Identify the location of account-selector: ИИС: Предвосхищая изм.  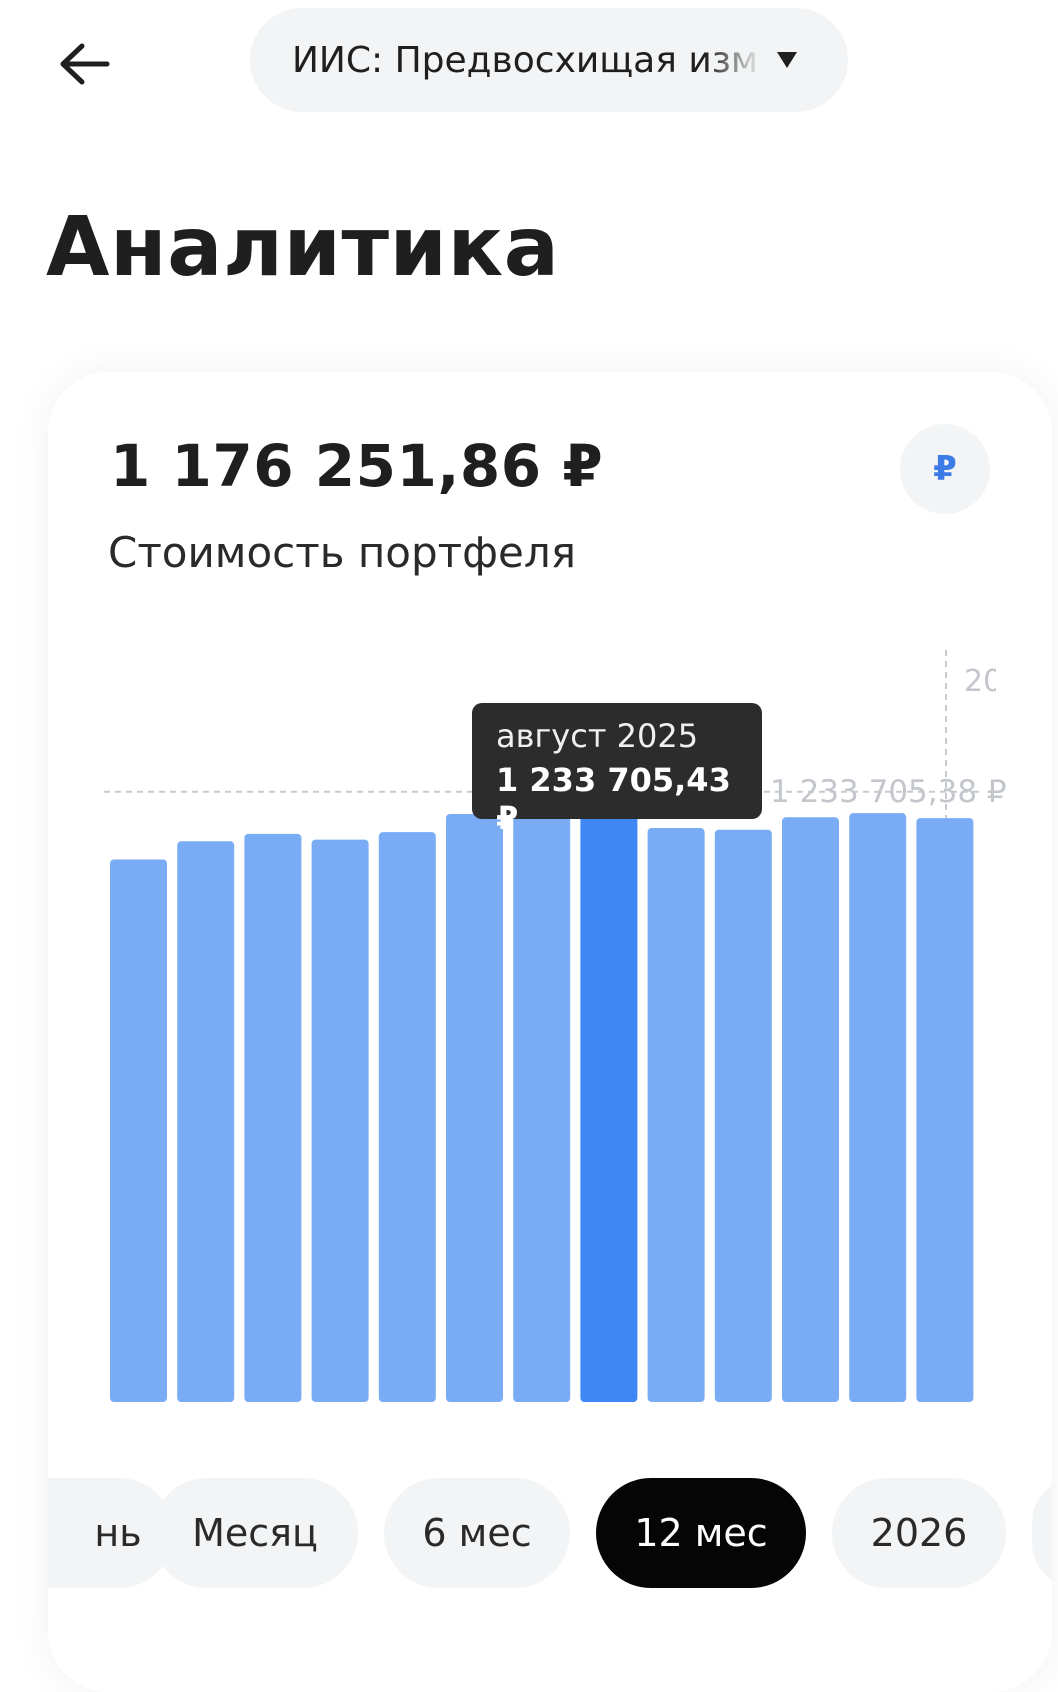
(549, 60).